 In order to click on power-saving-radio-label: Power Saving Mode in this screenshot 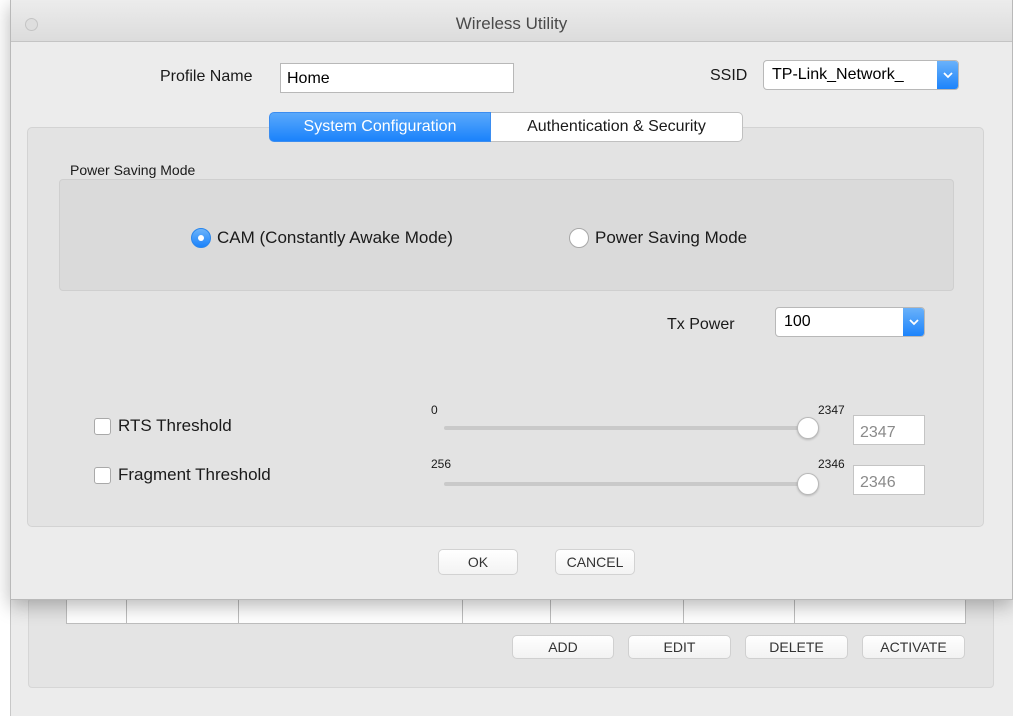, I will do `click(671, 237)`.